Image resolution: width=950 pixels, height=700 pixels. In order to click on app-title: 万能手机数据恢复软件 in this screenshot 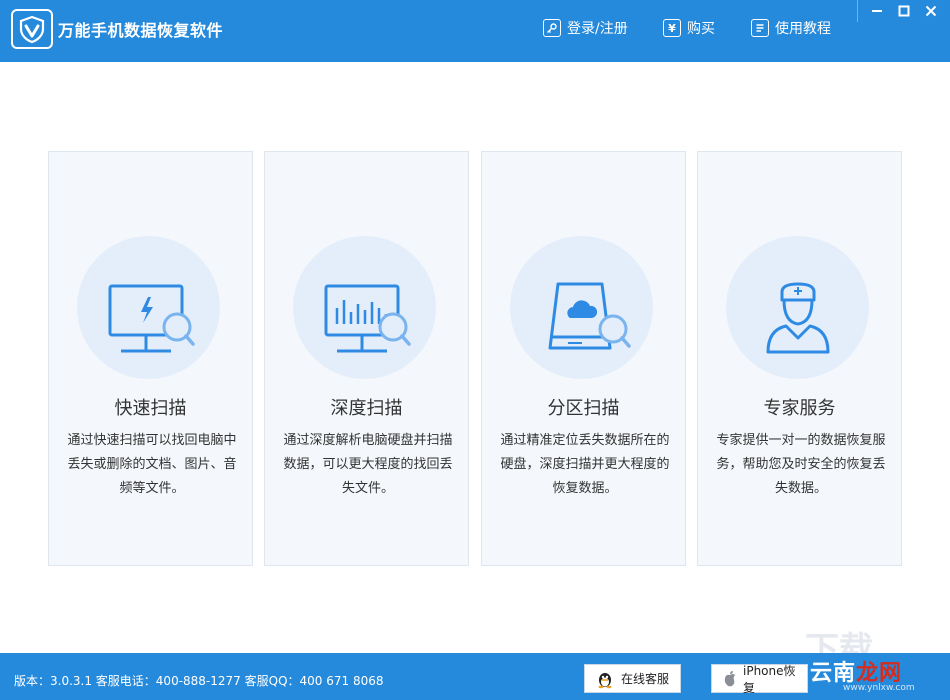, I will do `click(141, 30)`.